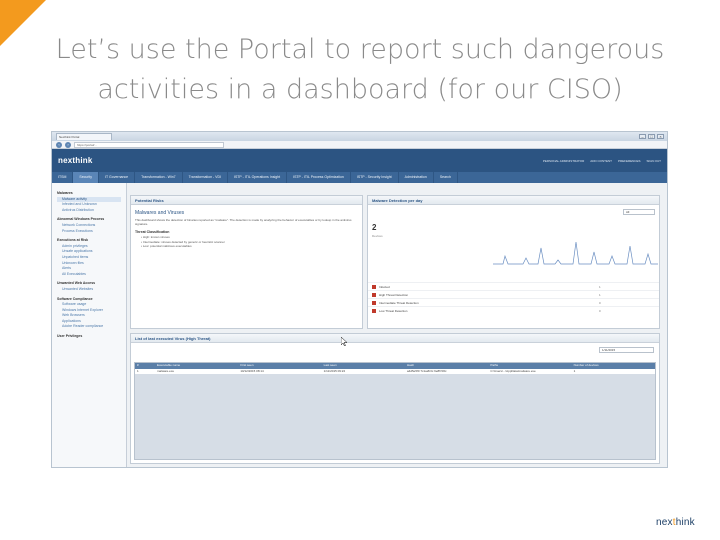  I want to click on bullet-high-text: High: known viruses, so click(156, 237).